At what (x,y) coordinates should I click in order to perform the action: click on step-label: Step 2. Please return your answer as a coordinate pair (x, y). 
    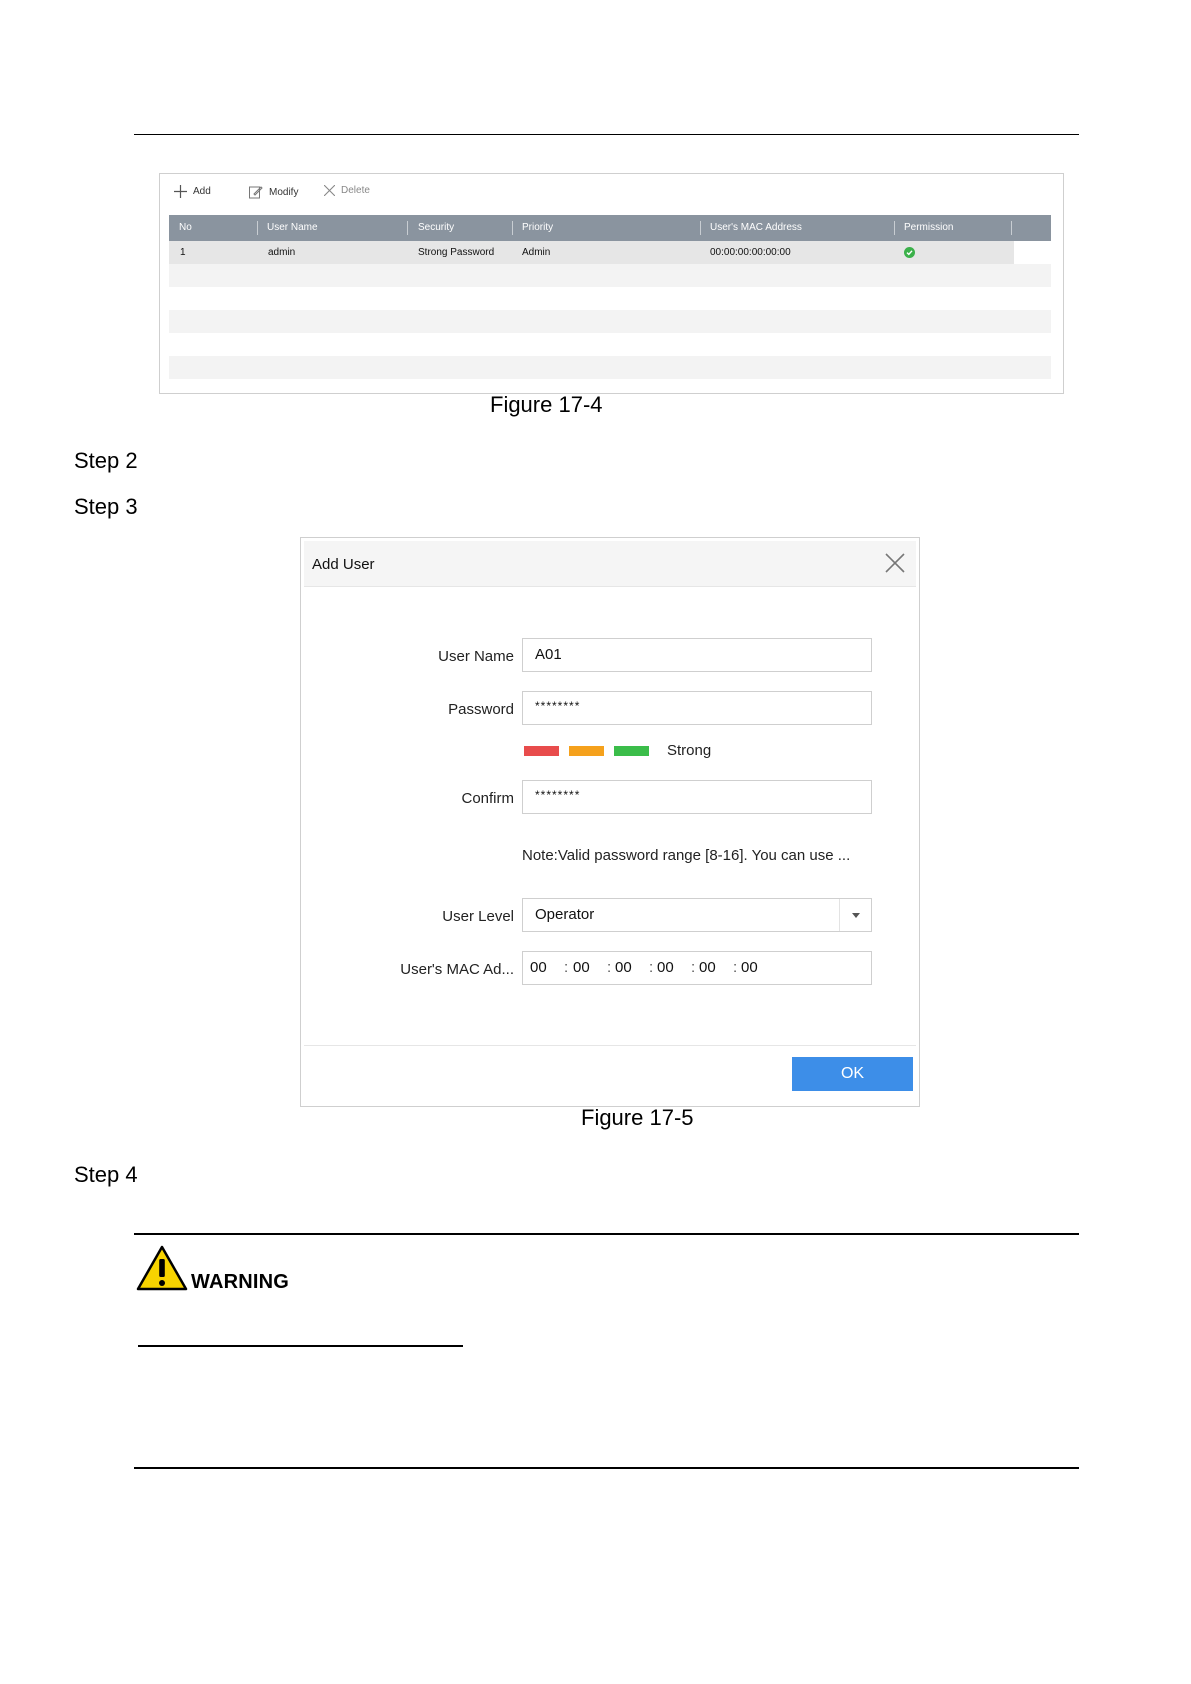
    Looking at the image, I should click on (106, 460).